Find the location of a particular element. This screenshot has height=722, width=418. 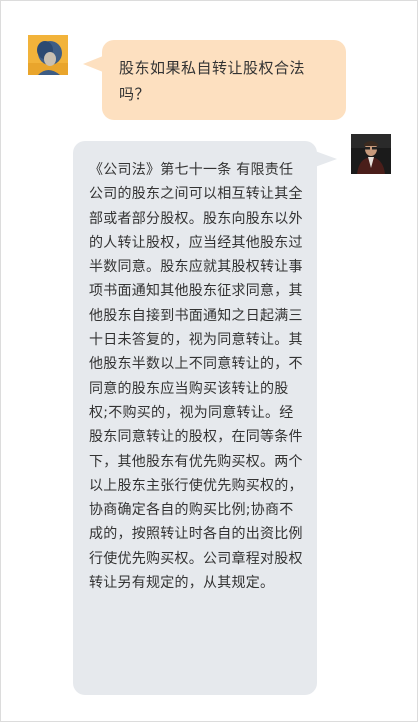

user-question-bubble: 股东如果私自转让股权合法吗？ is located at coordinates (224, 80).